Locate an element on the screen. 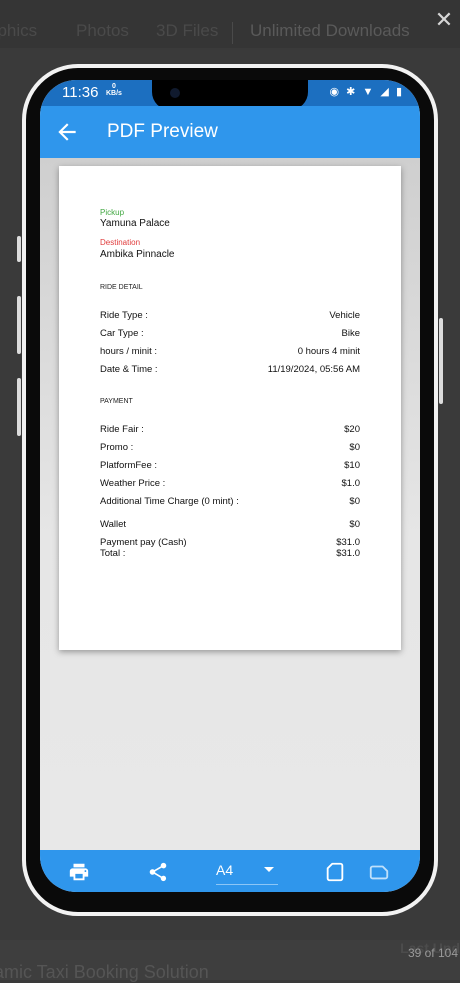 This screenshot has width=460, height=983. background-tab: Unlimited Downloads is located at coordinates (330, 30).